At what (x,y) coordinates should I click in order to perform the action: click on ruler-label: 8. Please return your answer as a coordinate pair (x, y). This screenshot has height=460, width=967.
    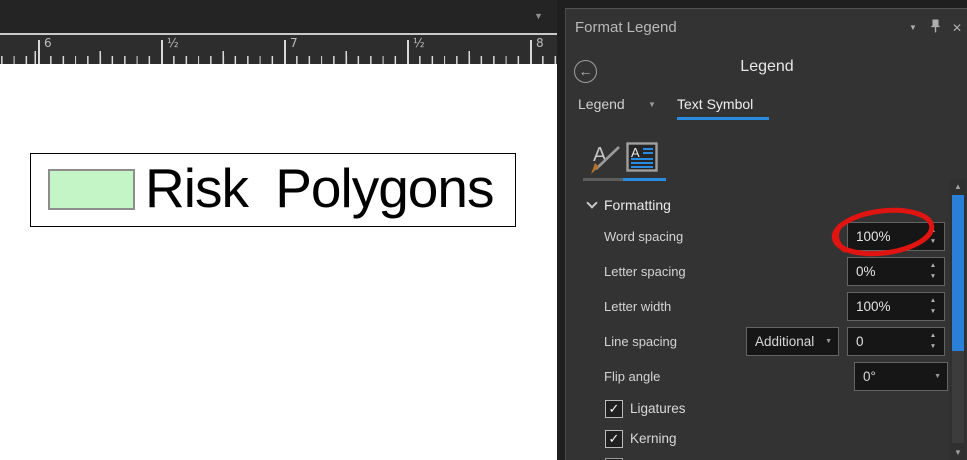
    Looking at the image, I should click on (540, 43).